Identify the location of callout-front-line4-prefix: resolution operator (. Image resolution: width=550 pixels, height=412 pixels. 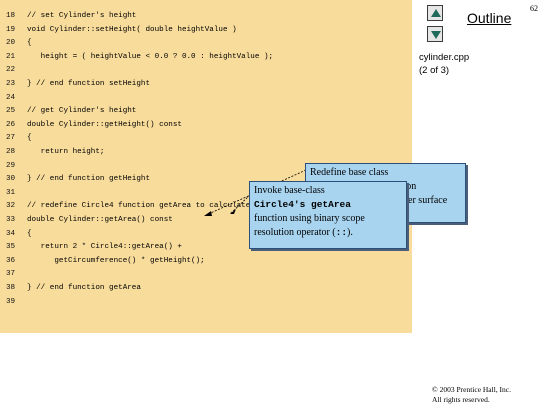
(295, 232).